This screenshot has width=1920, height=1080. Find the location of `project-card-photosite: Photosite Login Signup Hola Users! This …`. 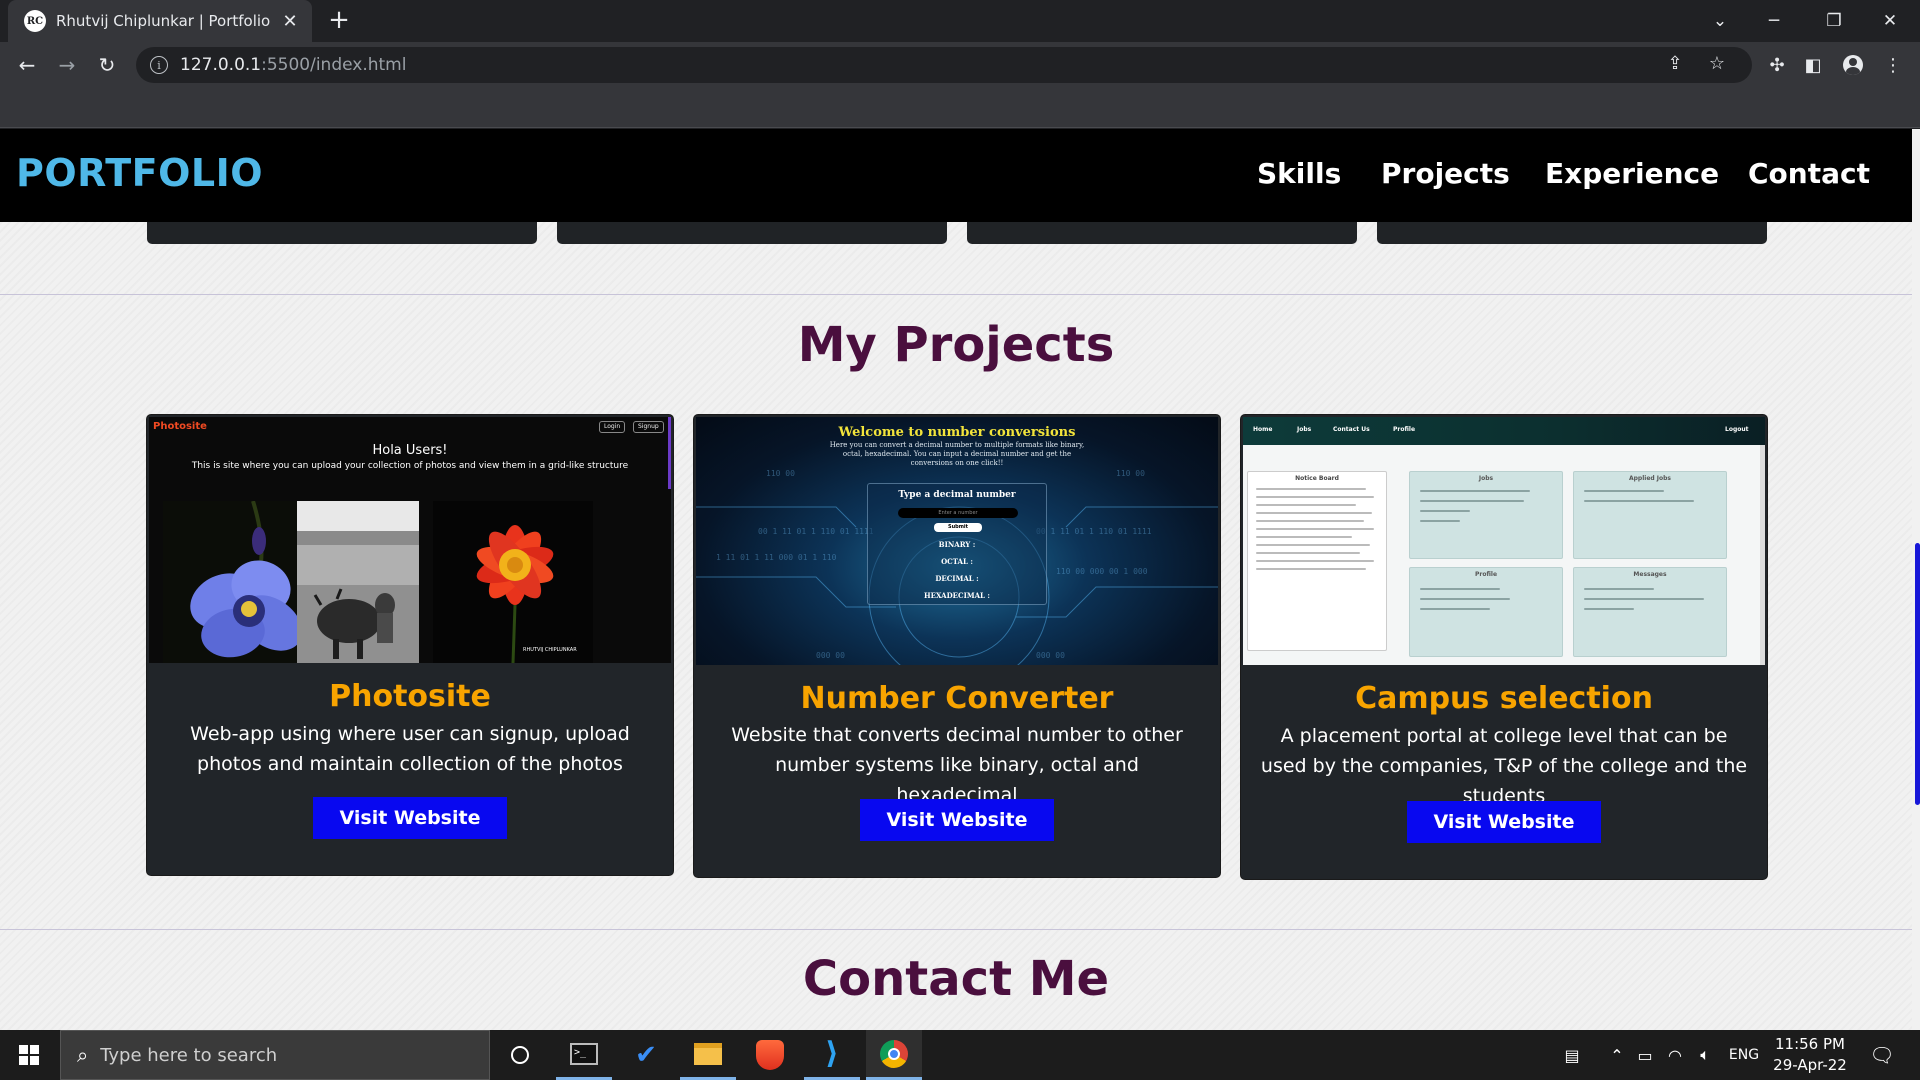

project-card-photosite: Photosite Login Signup Hola Users! This … is located at coordinates (410, 645).